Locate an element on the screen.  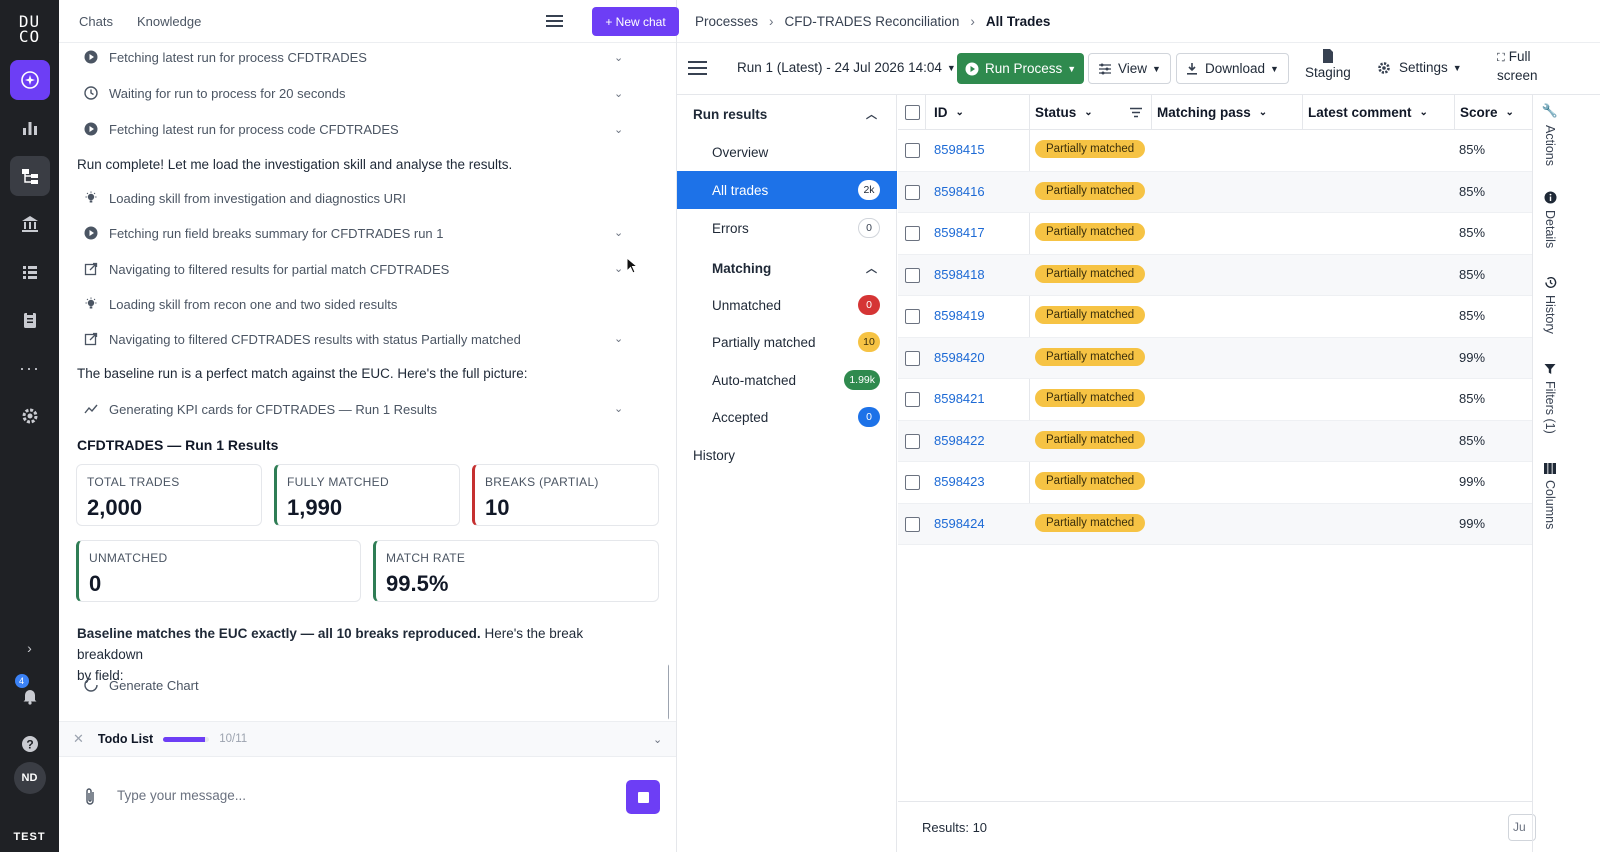
trade-id-link: 8598424 is located at coordinates (959, 523).